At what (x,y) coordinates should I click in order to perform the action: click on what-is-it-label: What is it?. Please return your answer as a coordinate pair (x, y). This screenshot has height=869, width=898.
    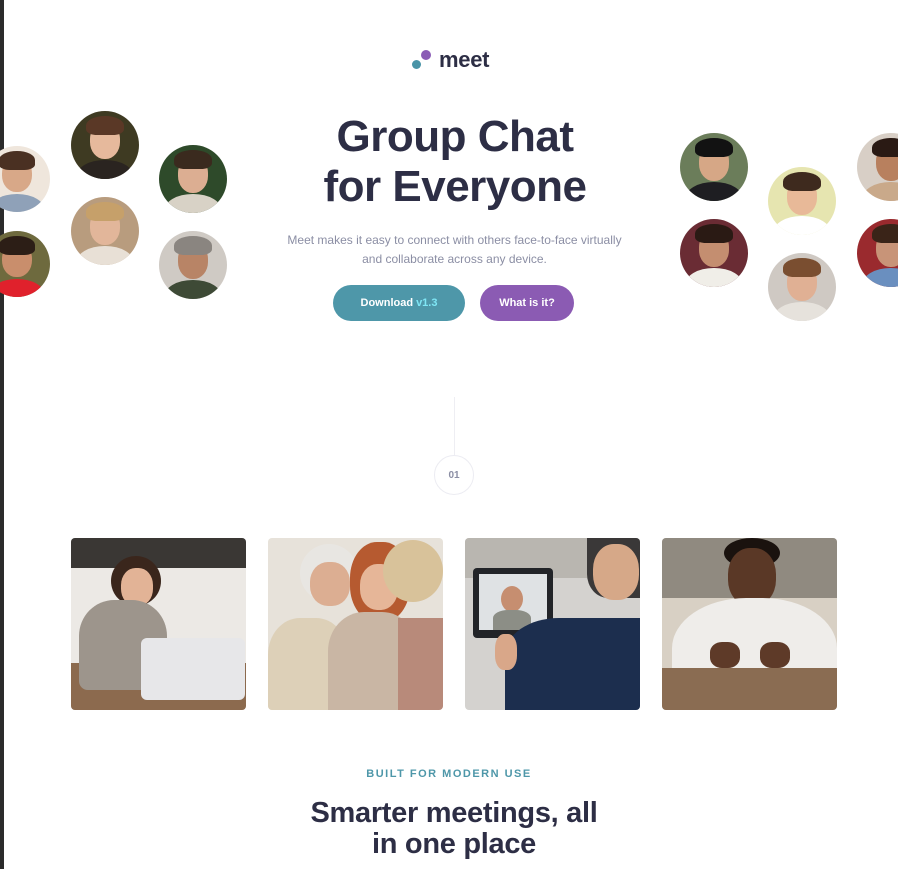
    Looking at the image, I should click on (527, 303).